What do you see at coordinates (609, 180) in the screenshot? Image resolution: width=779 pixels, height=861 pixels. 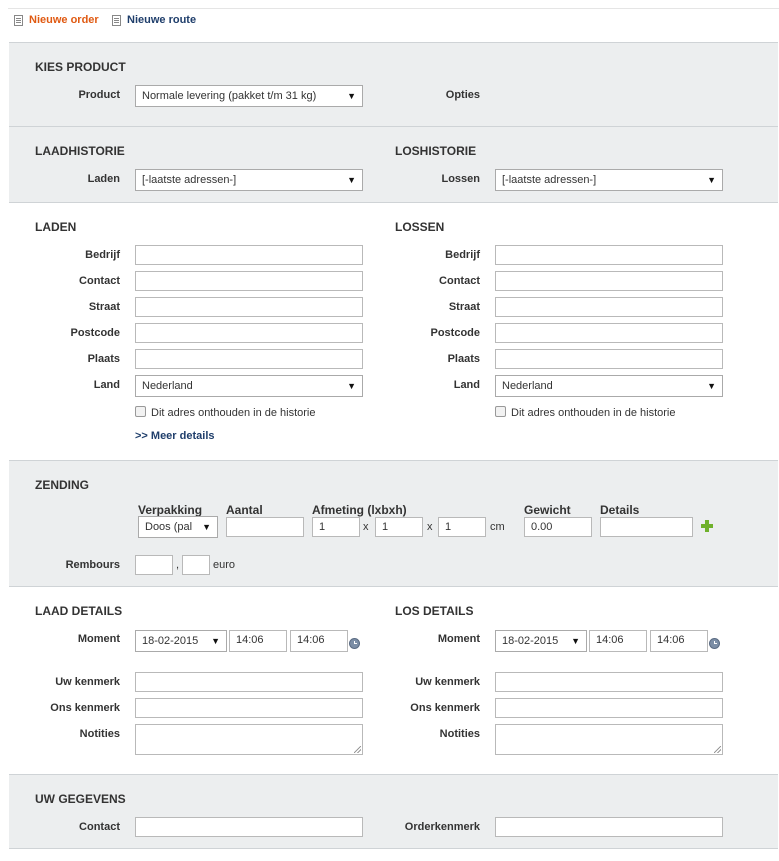 I see `lossen-history-select: [-laatste adressen-] ▼` at bounding box center [609, 180].